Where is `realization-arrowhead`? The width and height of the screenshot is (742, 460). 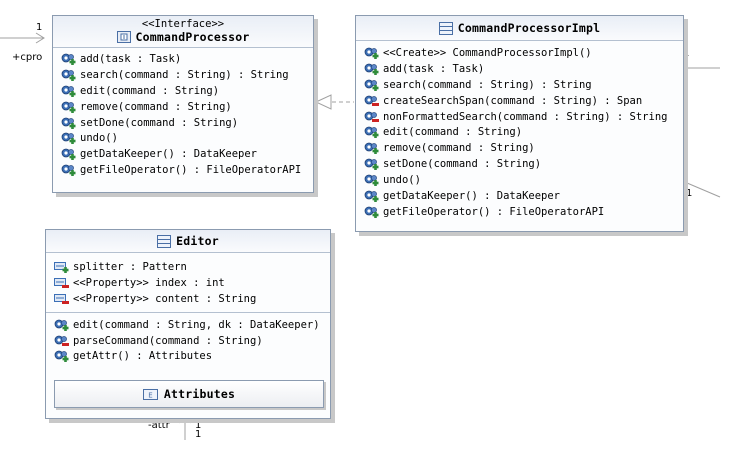 realization-arrowhead is located at coordinates (323, 102).